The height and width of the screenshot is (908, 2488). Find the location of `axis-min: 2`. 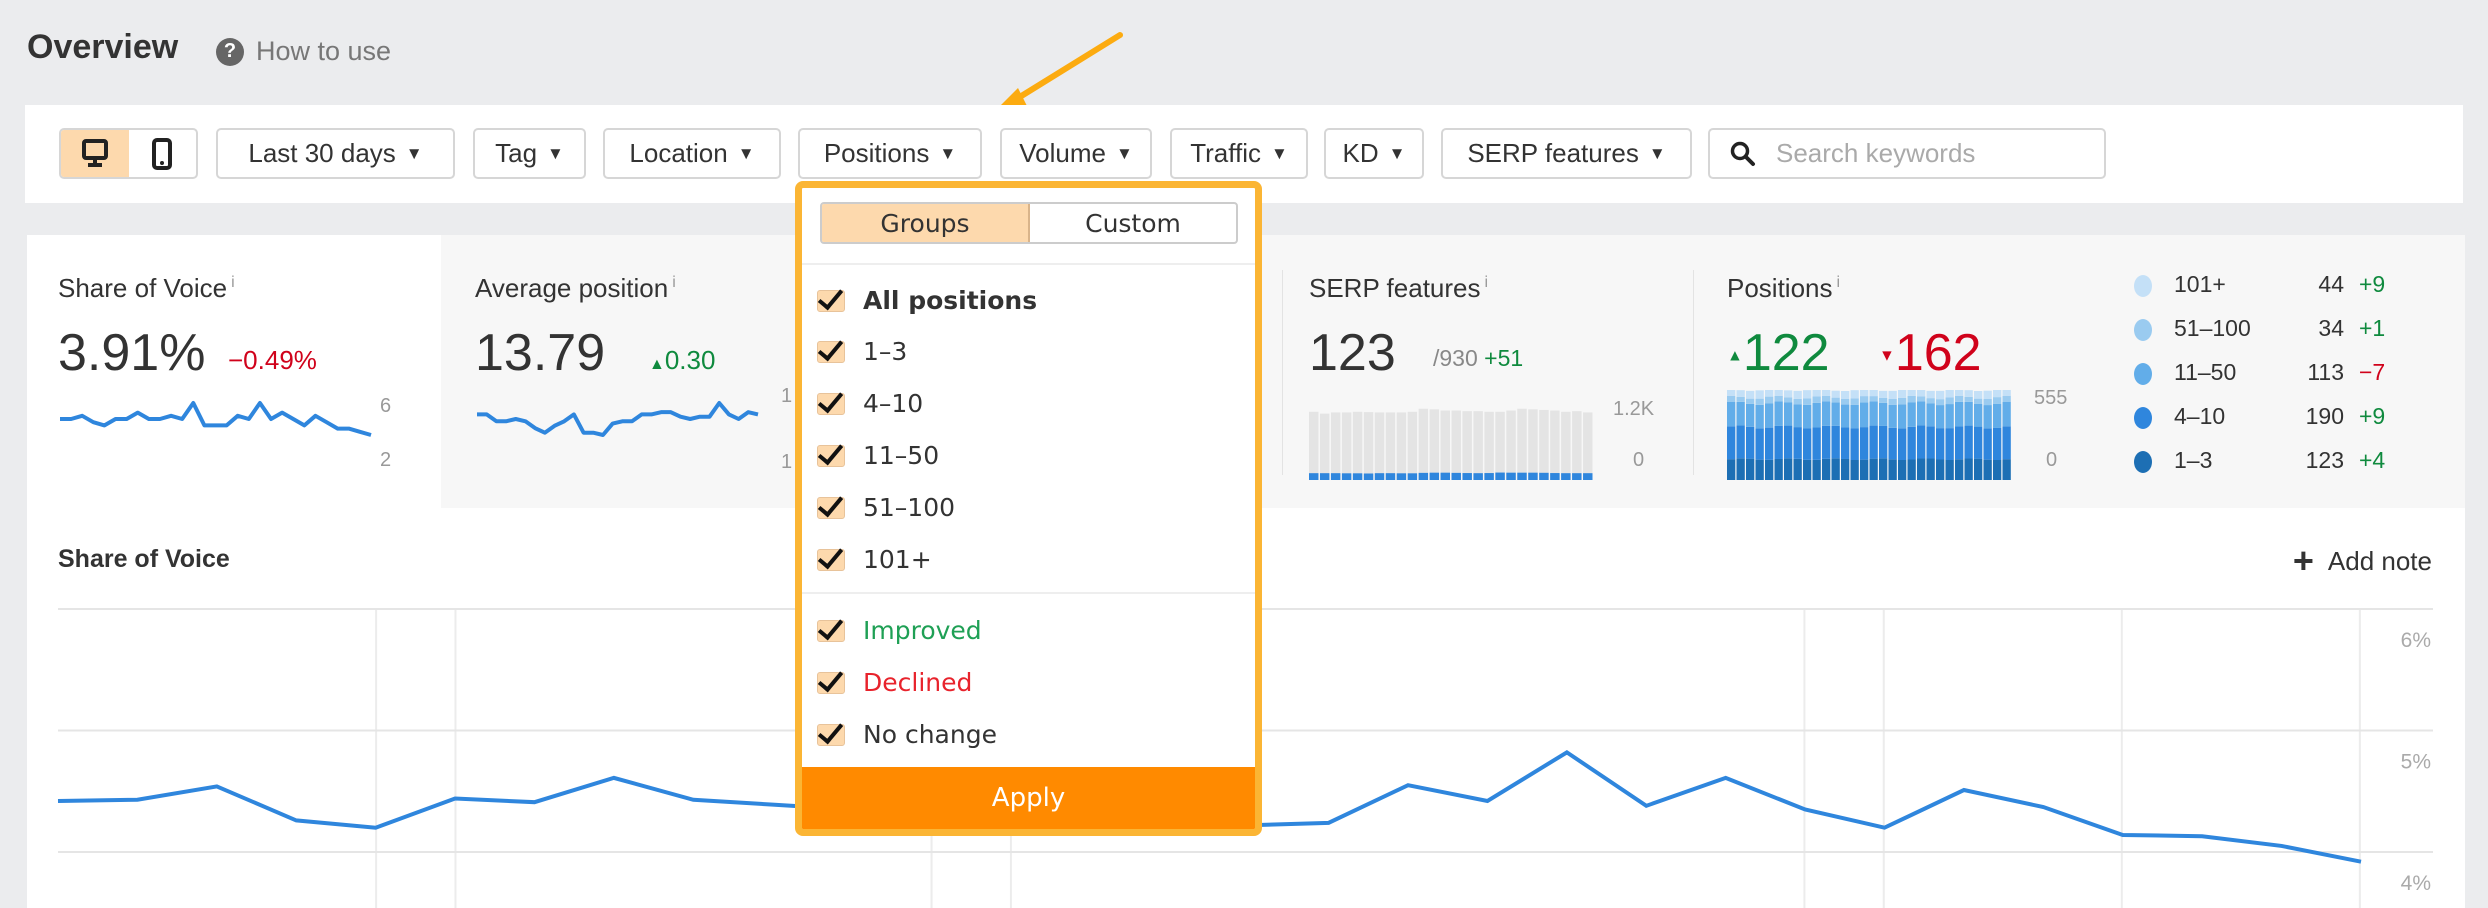

axis-min: 2 is located at coordinates (386, 460).